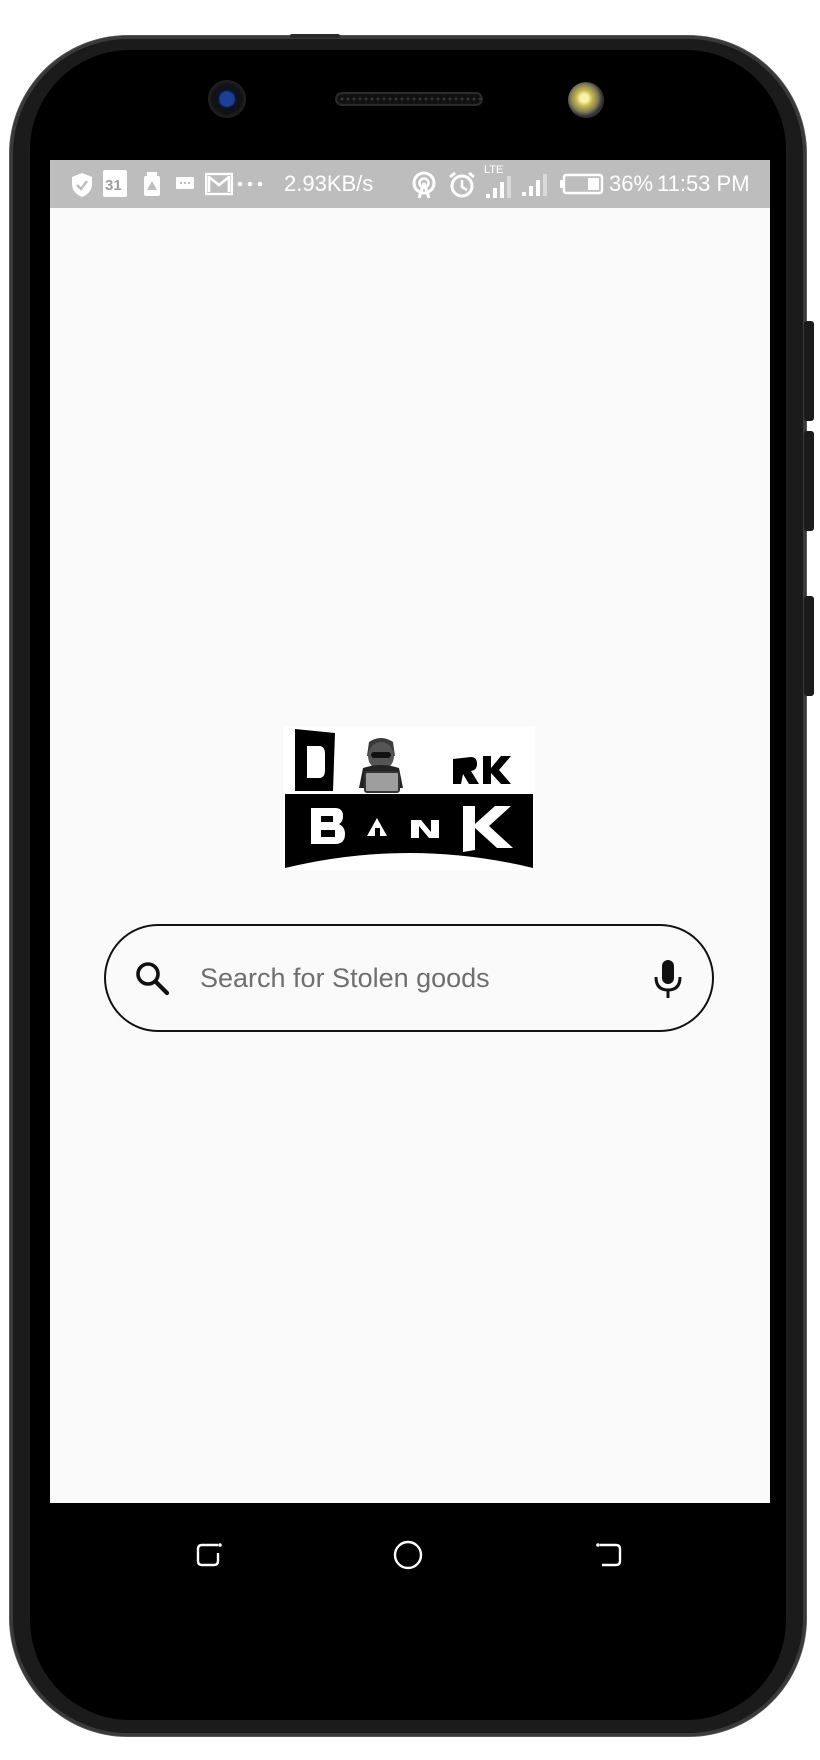 The height and width of the screenshot is (1760, 820). What do you see at coordinates (250, 184) in the screenshot?
I see `more-dots-icon` at bounding box center [250, 184].